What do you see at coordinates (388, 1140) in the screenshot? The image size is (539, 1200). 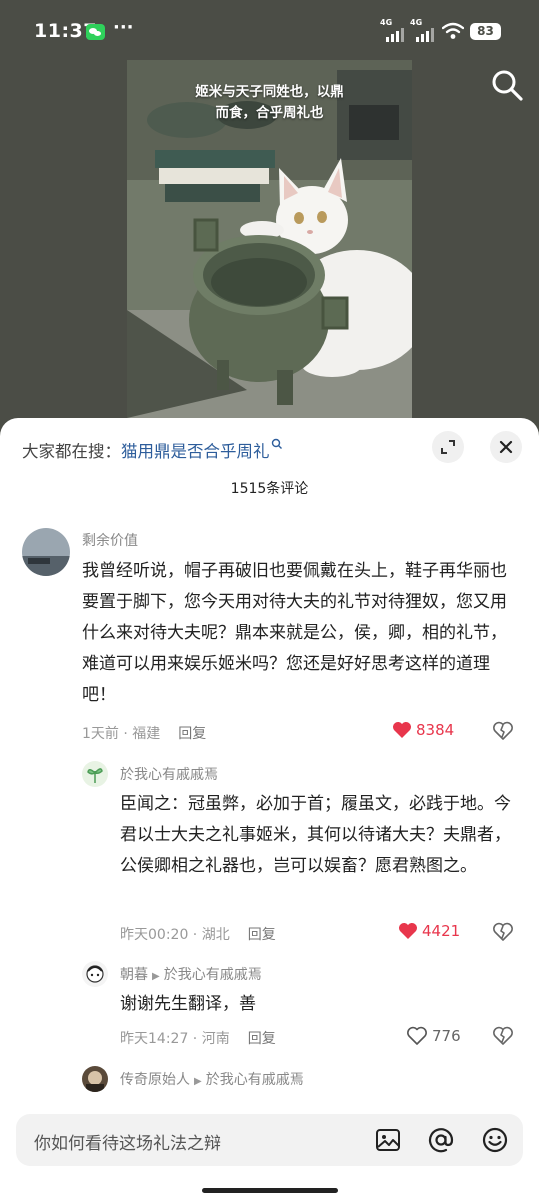 I see `image-icon` at bounding box center [388, 1140].